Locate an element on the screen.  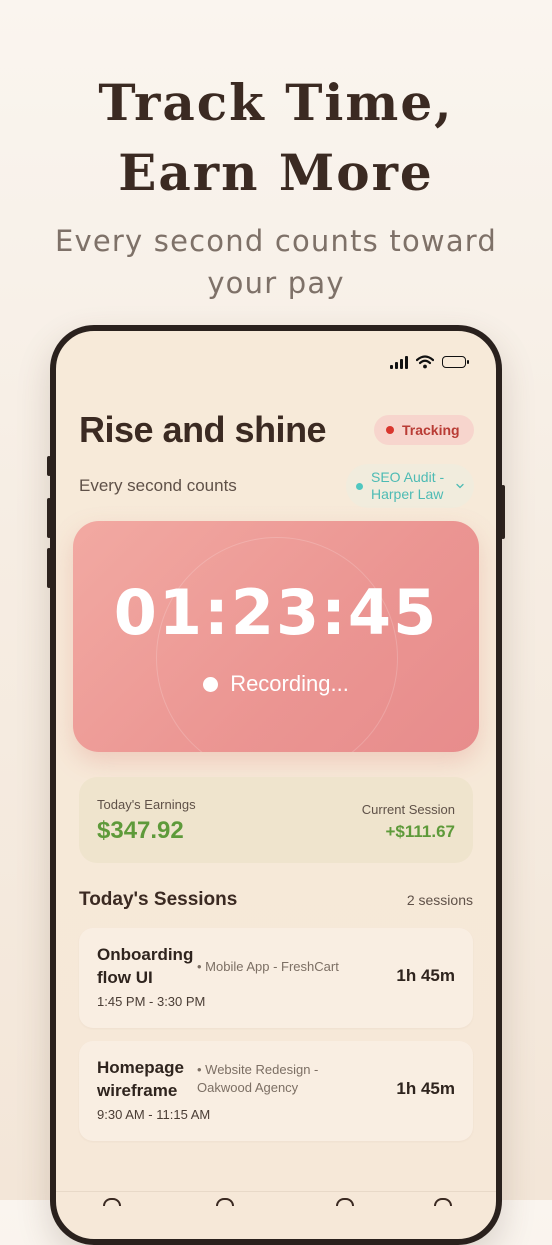
session-time-range: 1:45 PM - 3:30 PM is located at coordinates (151, 1001).